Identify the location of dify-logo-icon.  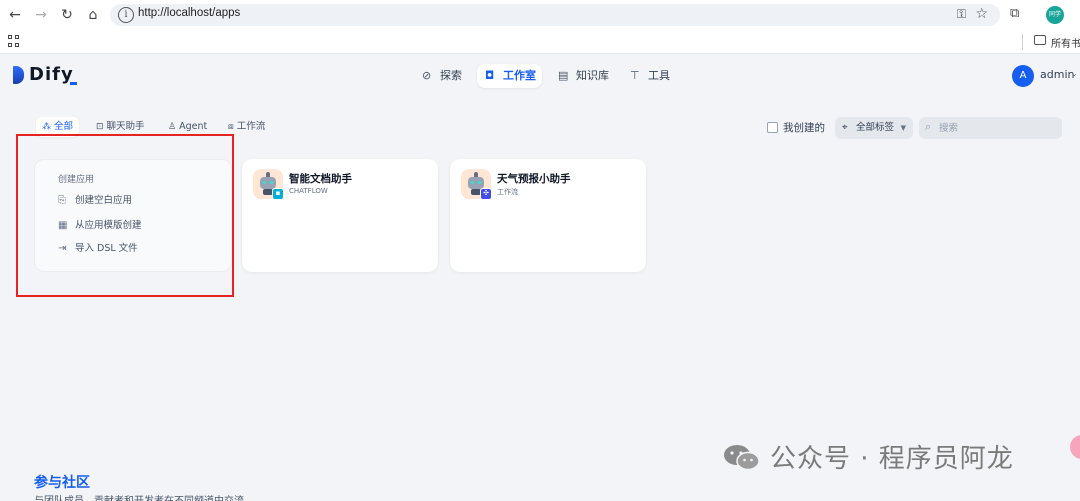
(18, 75).